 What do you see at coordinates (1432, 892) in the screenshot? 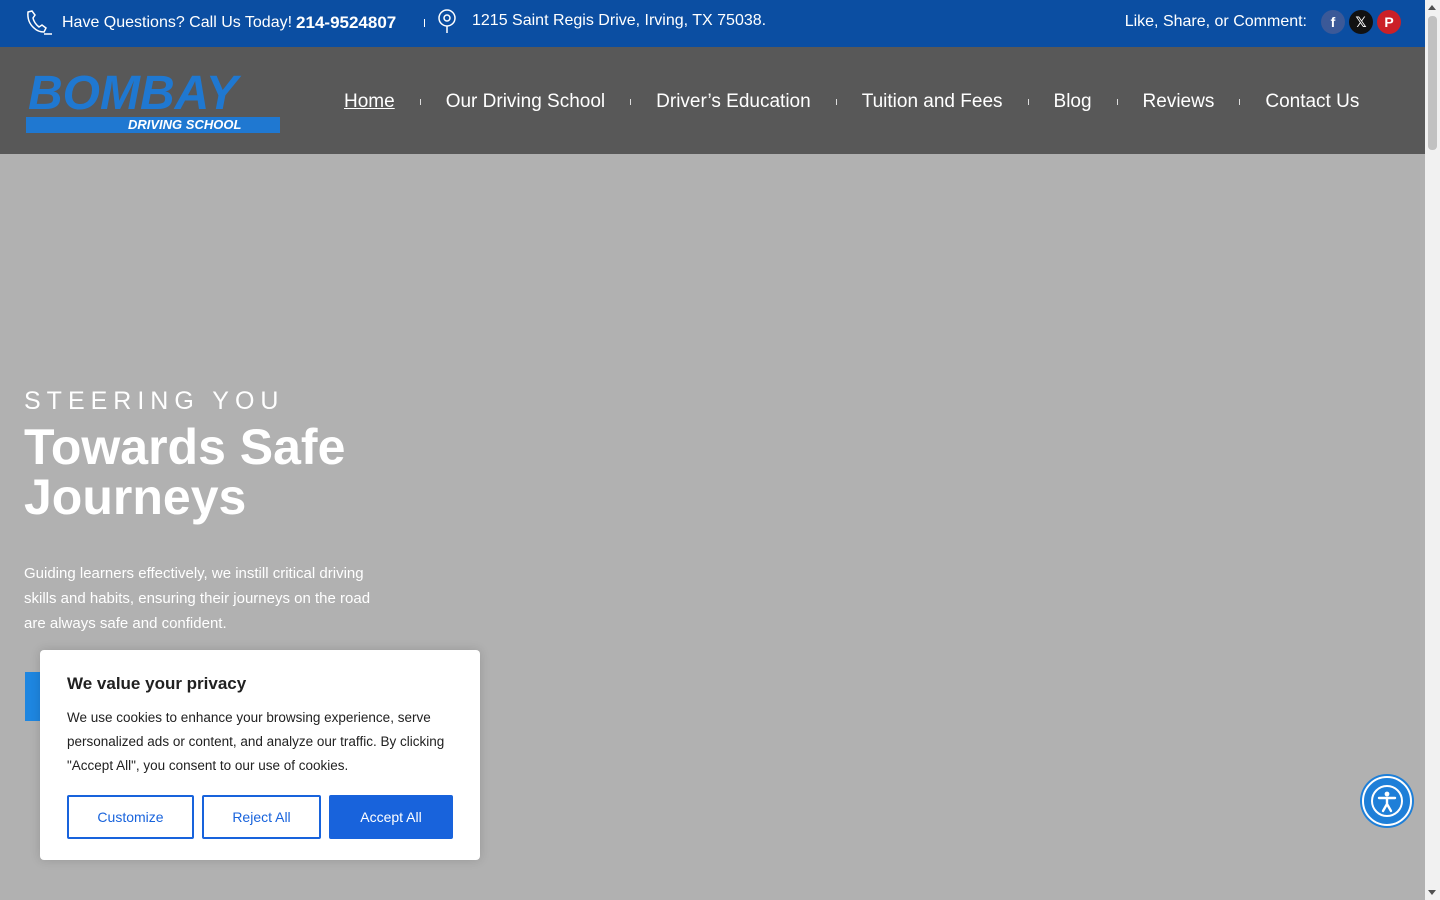
I see `scroll-down-arrow-icon` at bounding box center [1432, 892].